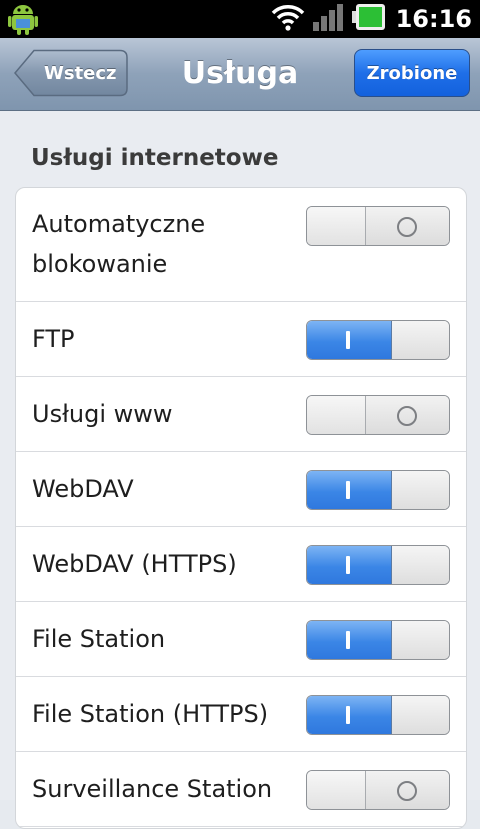 This screenshot has width=480, height=829. I want to click on list-item: WebDAV (HTTPS), so click(241, 564).